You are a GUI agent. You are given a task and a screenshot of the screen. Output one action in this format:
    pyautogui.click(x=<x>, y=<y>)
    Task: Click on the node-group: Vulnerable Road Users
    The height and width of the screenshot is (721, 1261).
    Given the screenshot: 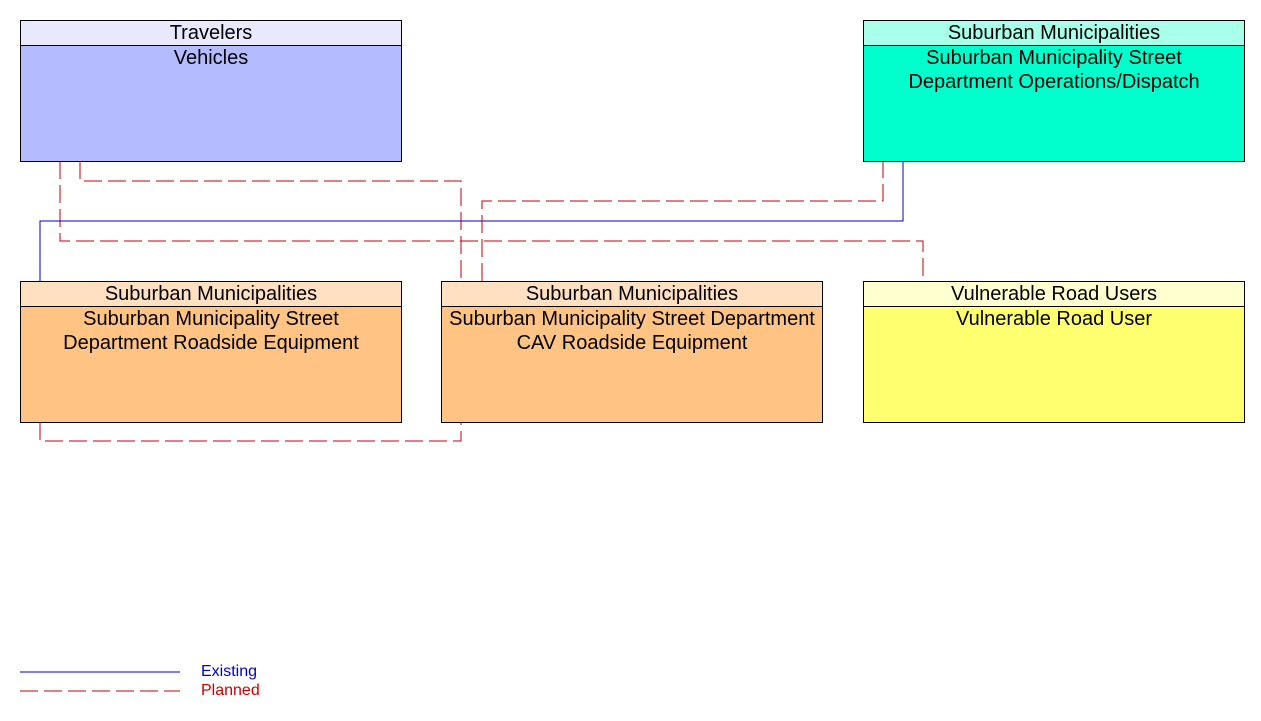 What is the action you would take?
    pyautogui.click(x=1054, y=294)
    